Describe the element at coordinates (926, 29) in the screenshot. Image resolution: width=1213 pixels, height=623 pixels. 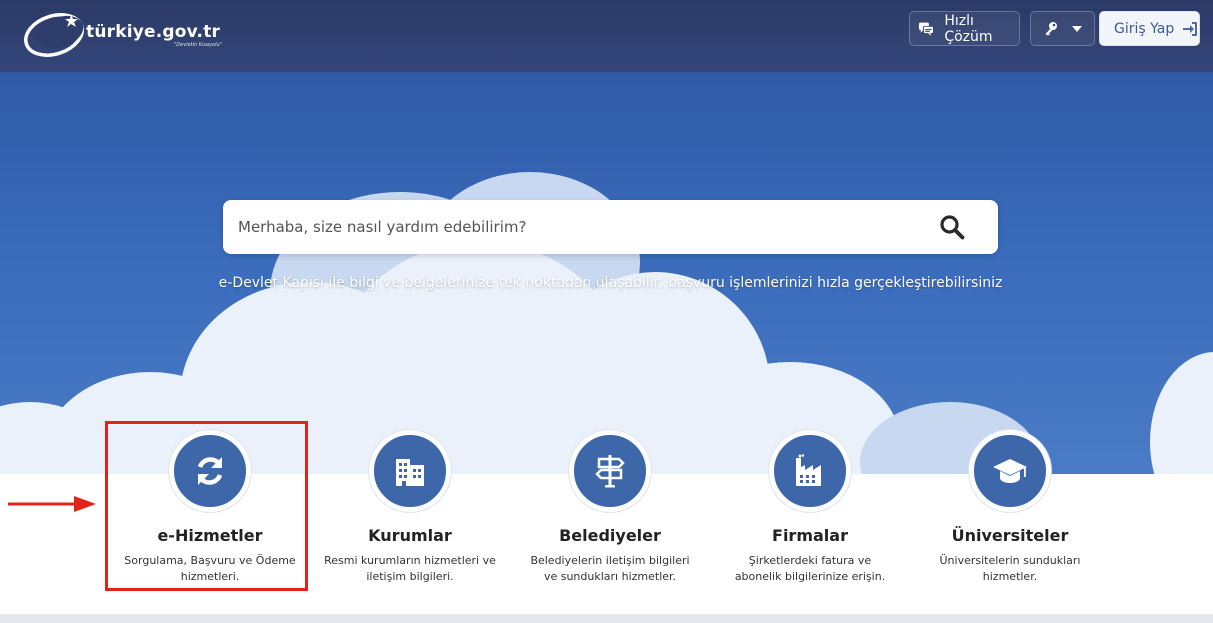
I see `chat-icon` at that location.